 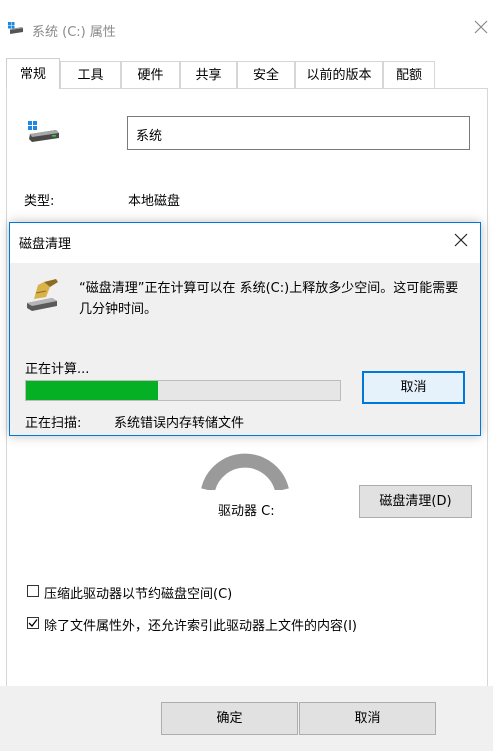 I want to click on tab-quota: 配额, so click(x=409, y=74).